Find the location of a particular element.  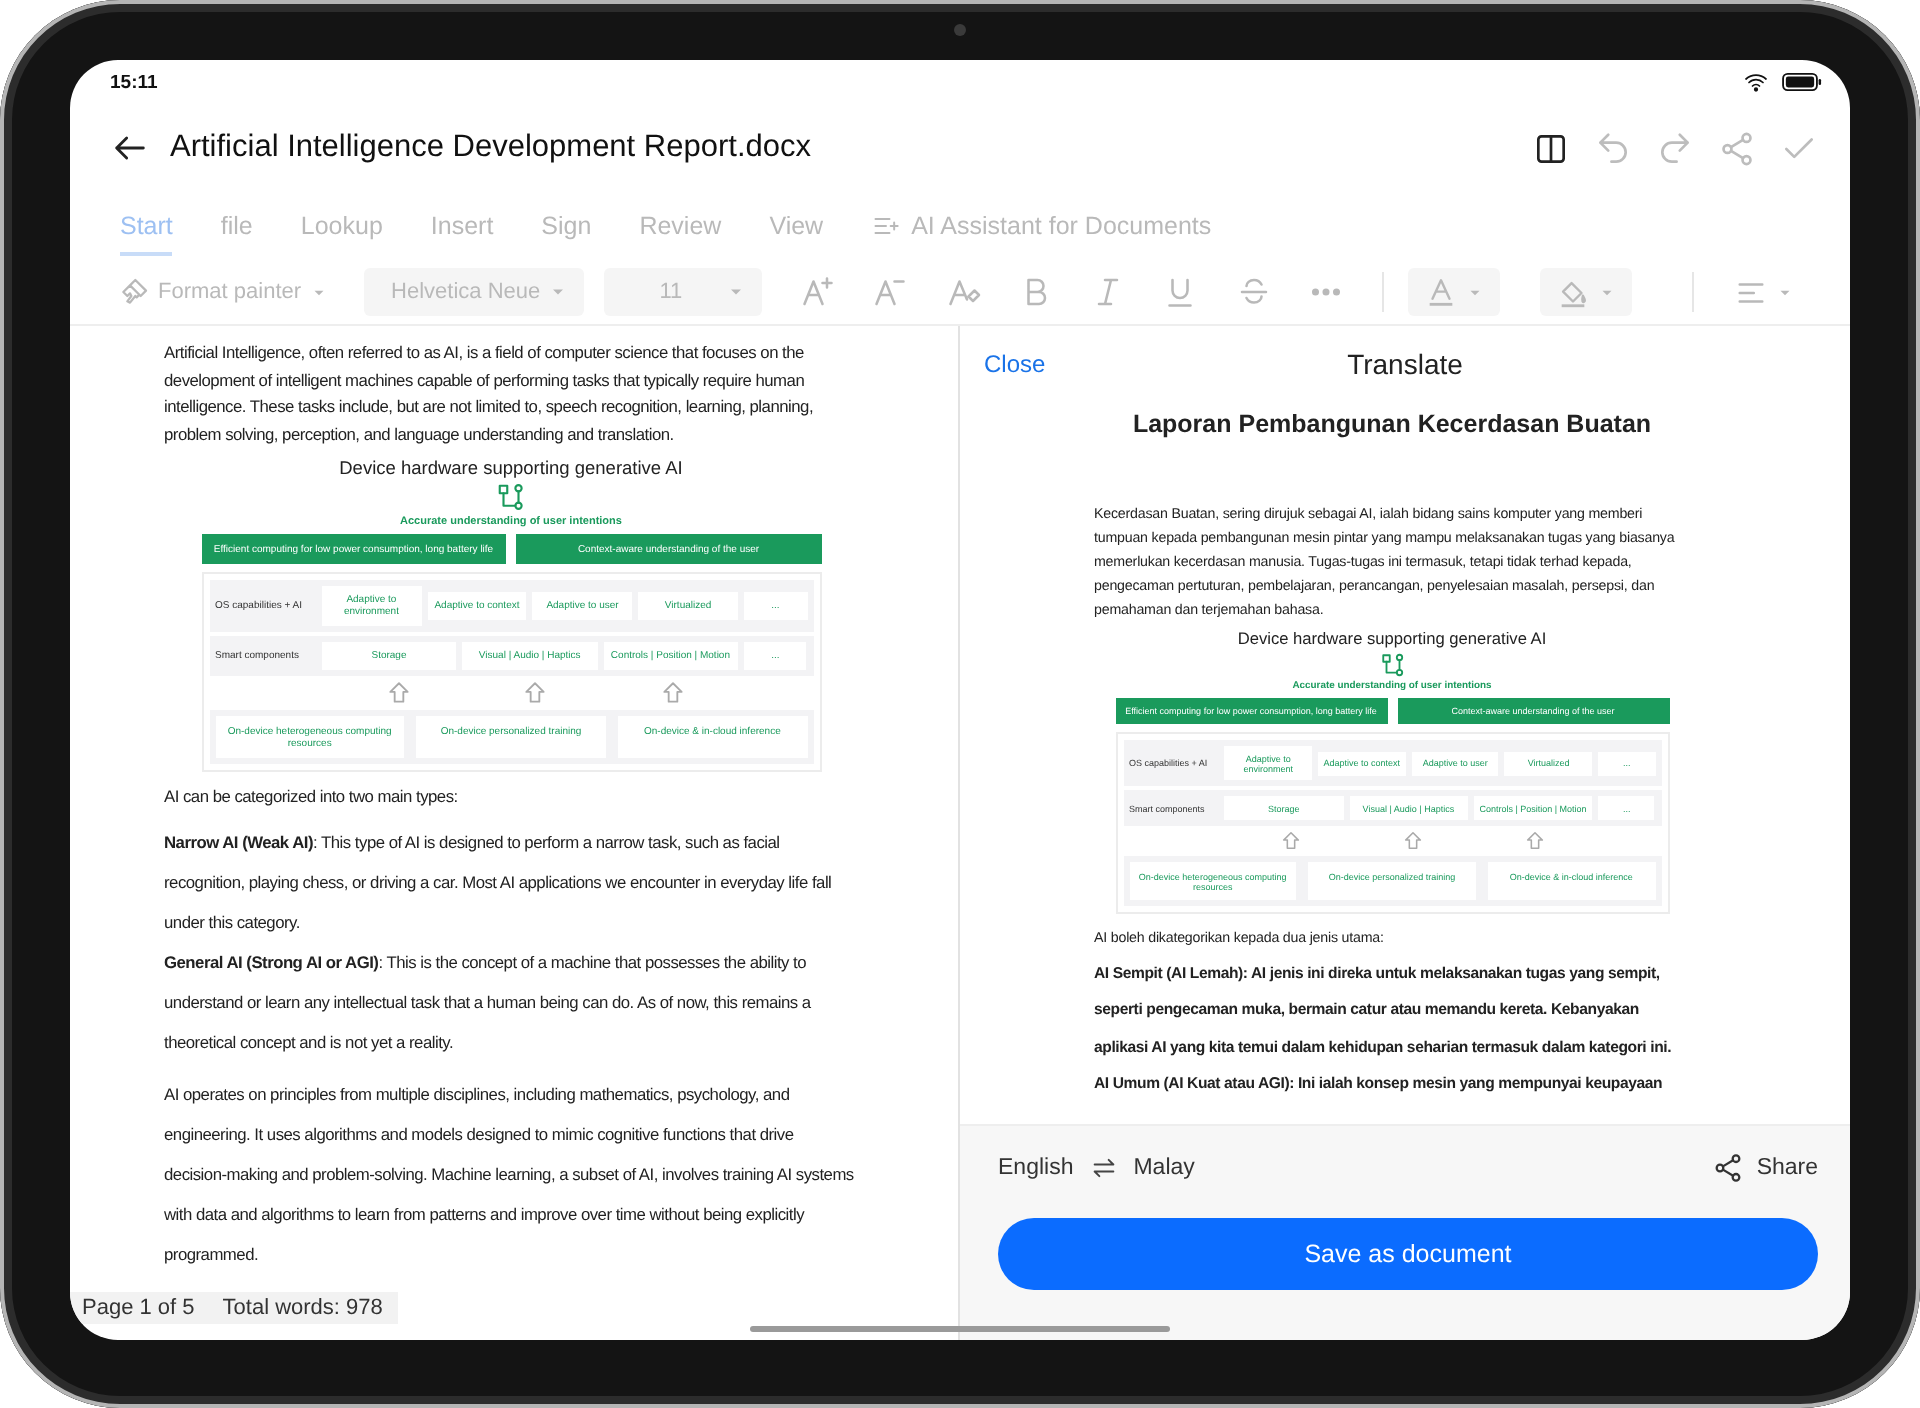

paragraph: AI operates on principles from multiple disciplines, including mathematics, psychology, and engineering. It uses algorithms and models designed to mimic cognitive functions that drive decision-making and problem-solving. Machine learning, a subset of AI, involves training AI systems with data and algorithms to learn from patterns and improve over time without being explicitly programmed. is located at coordinates (510, 1174).